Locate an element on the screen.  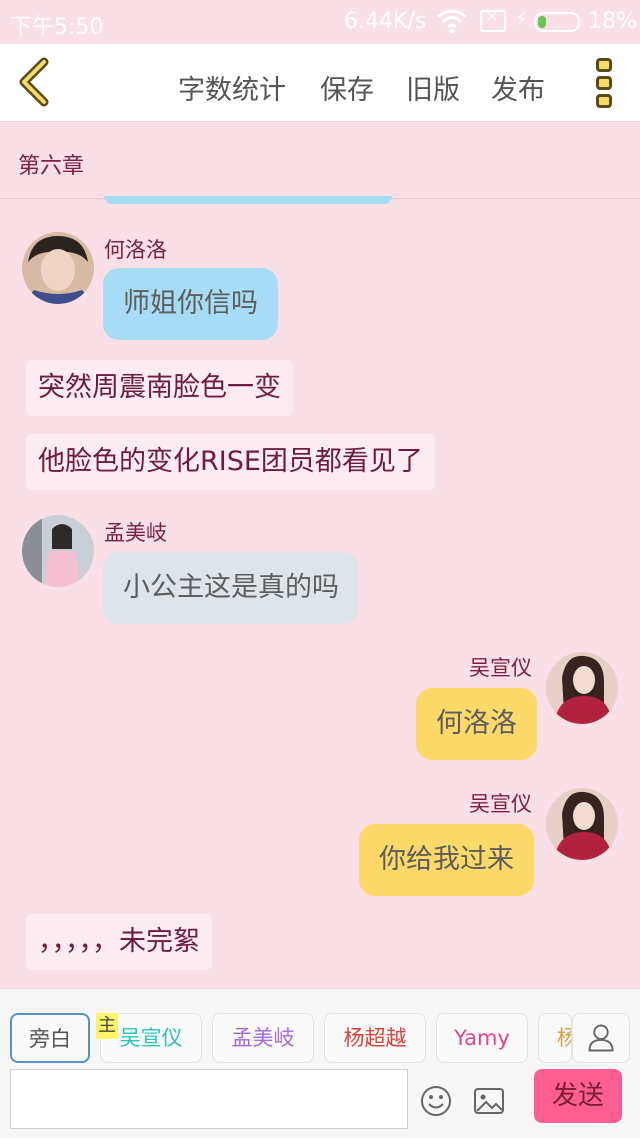
battery-percent: 18% is located at coordinates (612, 21).